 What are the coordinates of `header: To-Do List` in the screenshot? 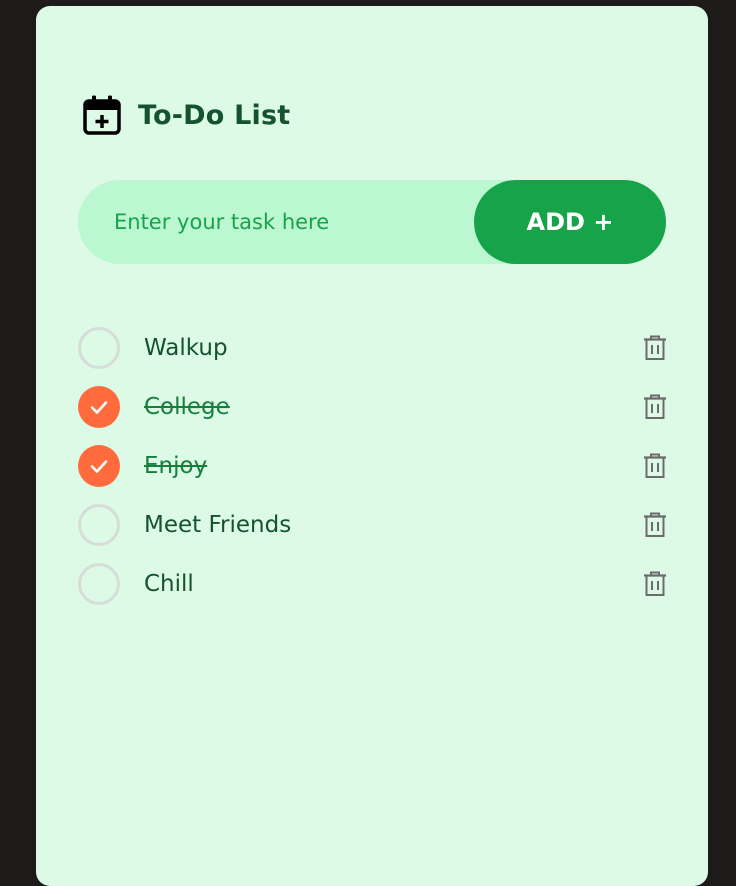 It's located at (186, 115).